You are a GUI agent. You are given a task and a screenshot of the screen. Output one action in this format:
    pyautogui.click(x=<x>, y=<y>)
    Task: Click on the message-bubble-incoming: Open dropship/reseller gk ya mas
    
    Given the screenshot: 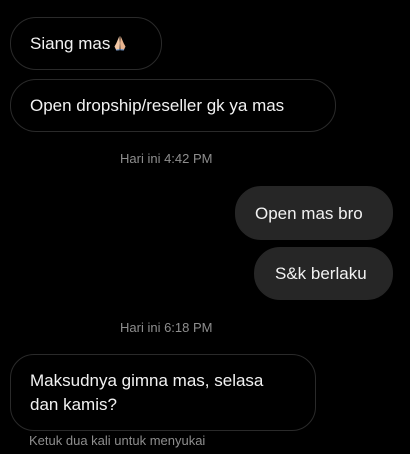 What is the action you would take?
    pyautogui.click(x=173, y=105)
    